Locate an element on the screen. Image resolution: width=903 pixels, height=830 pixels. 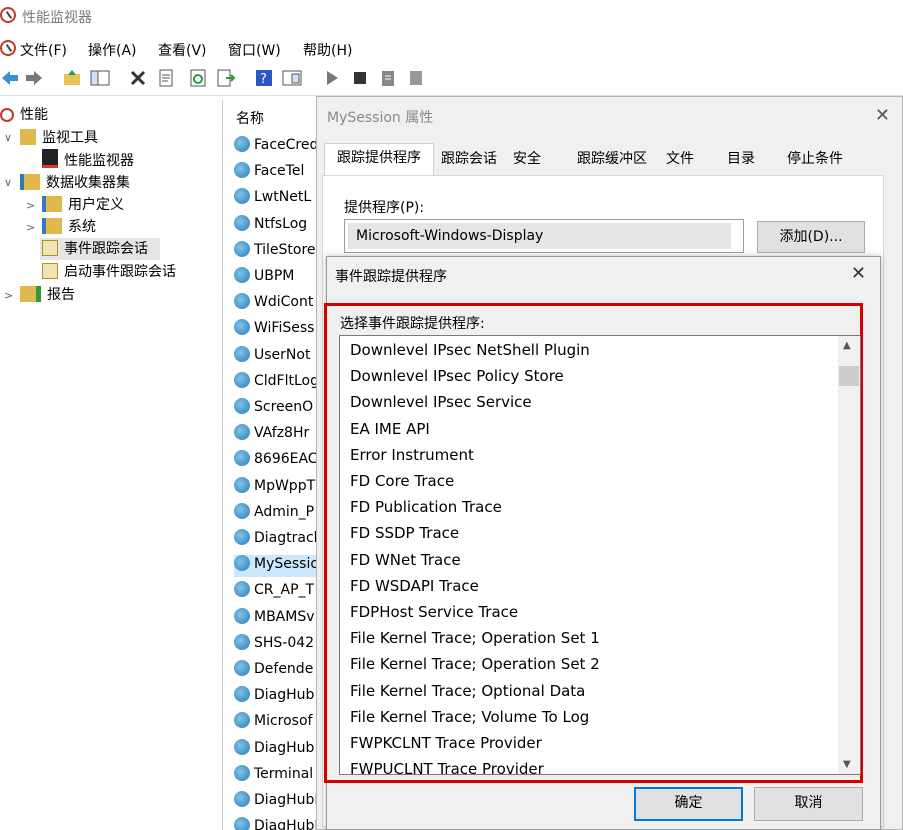
tree-item-data-collector-sets: 数据收集器集 is located at coordinates (75, 183).